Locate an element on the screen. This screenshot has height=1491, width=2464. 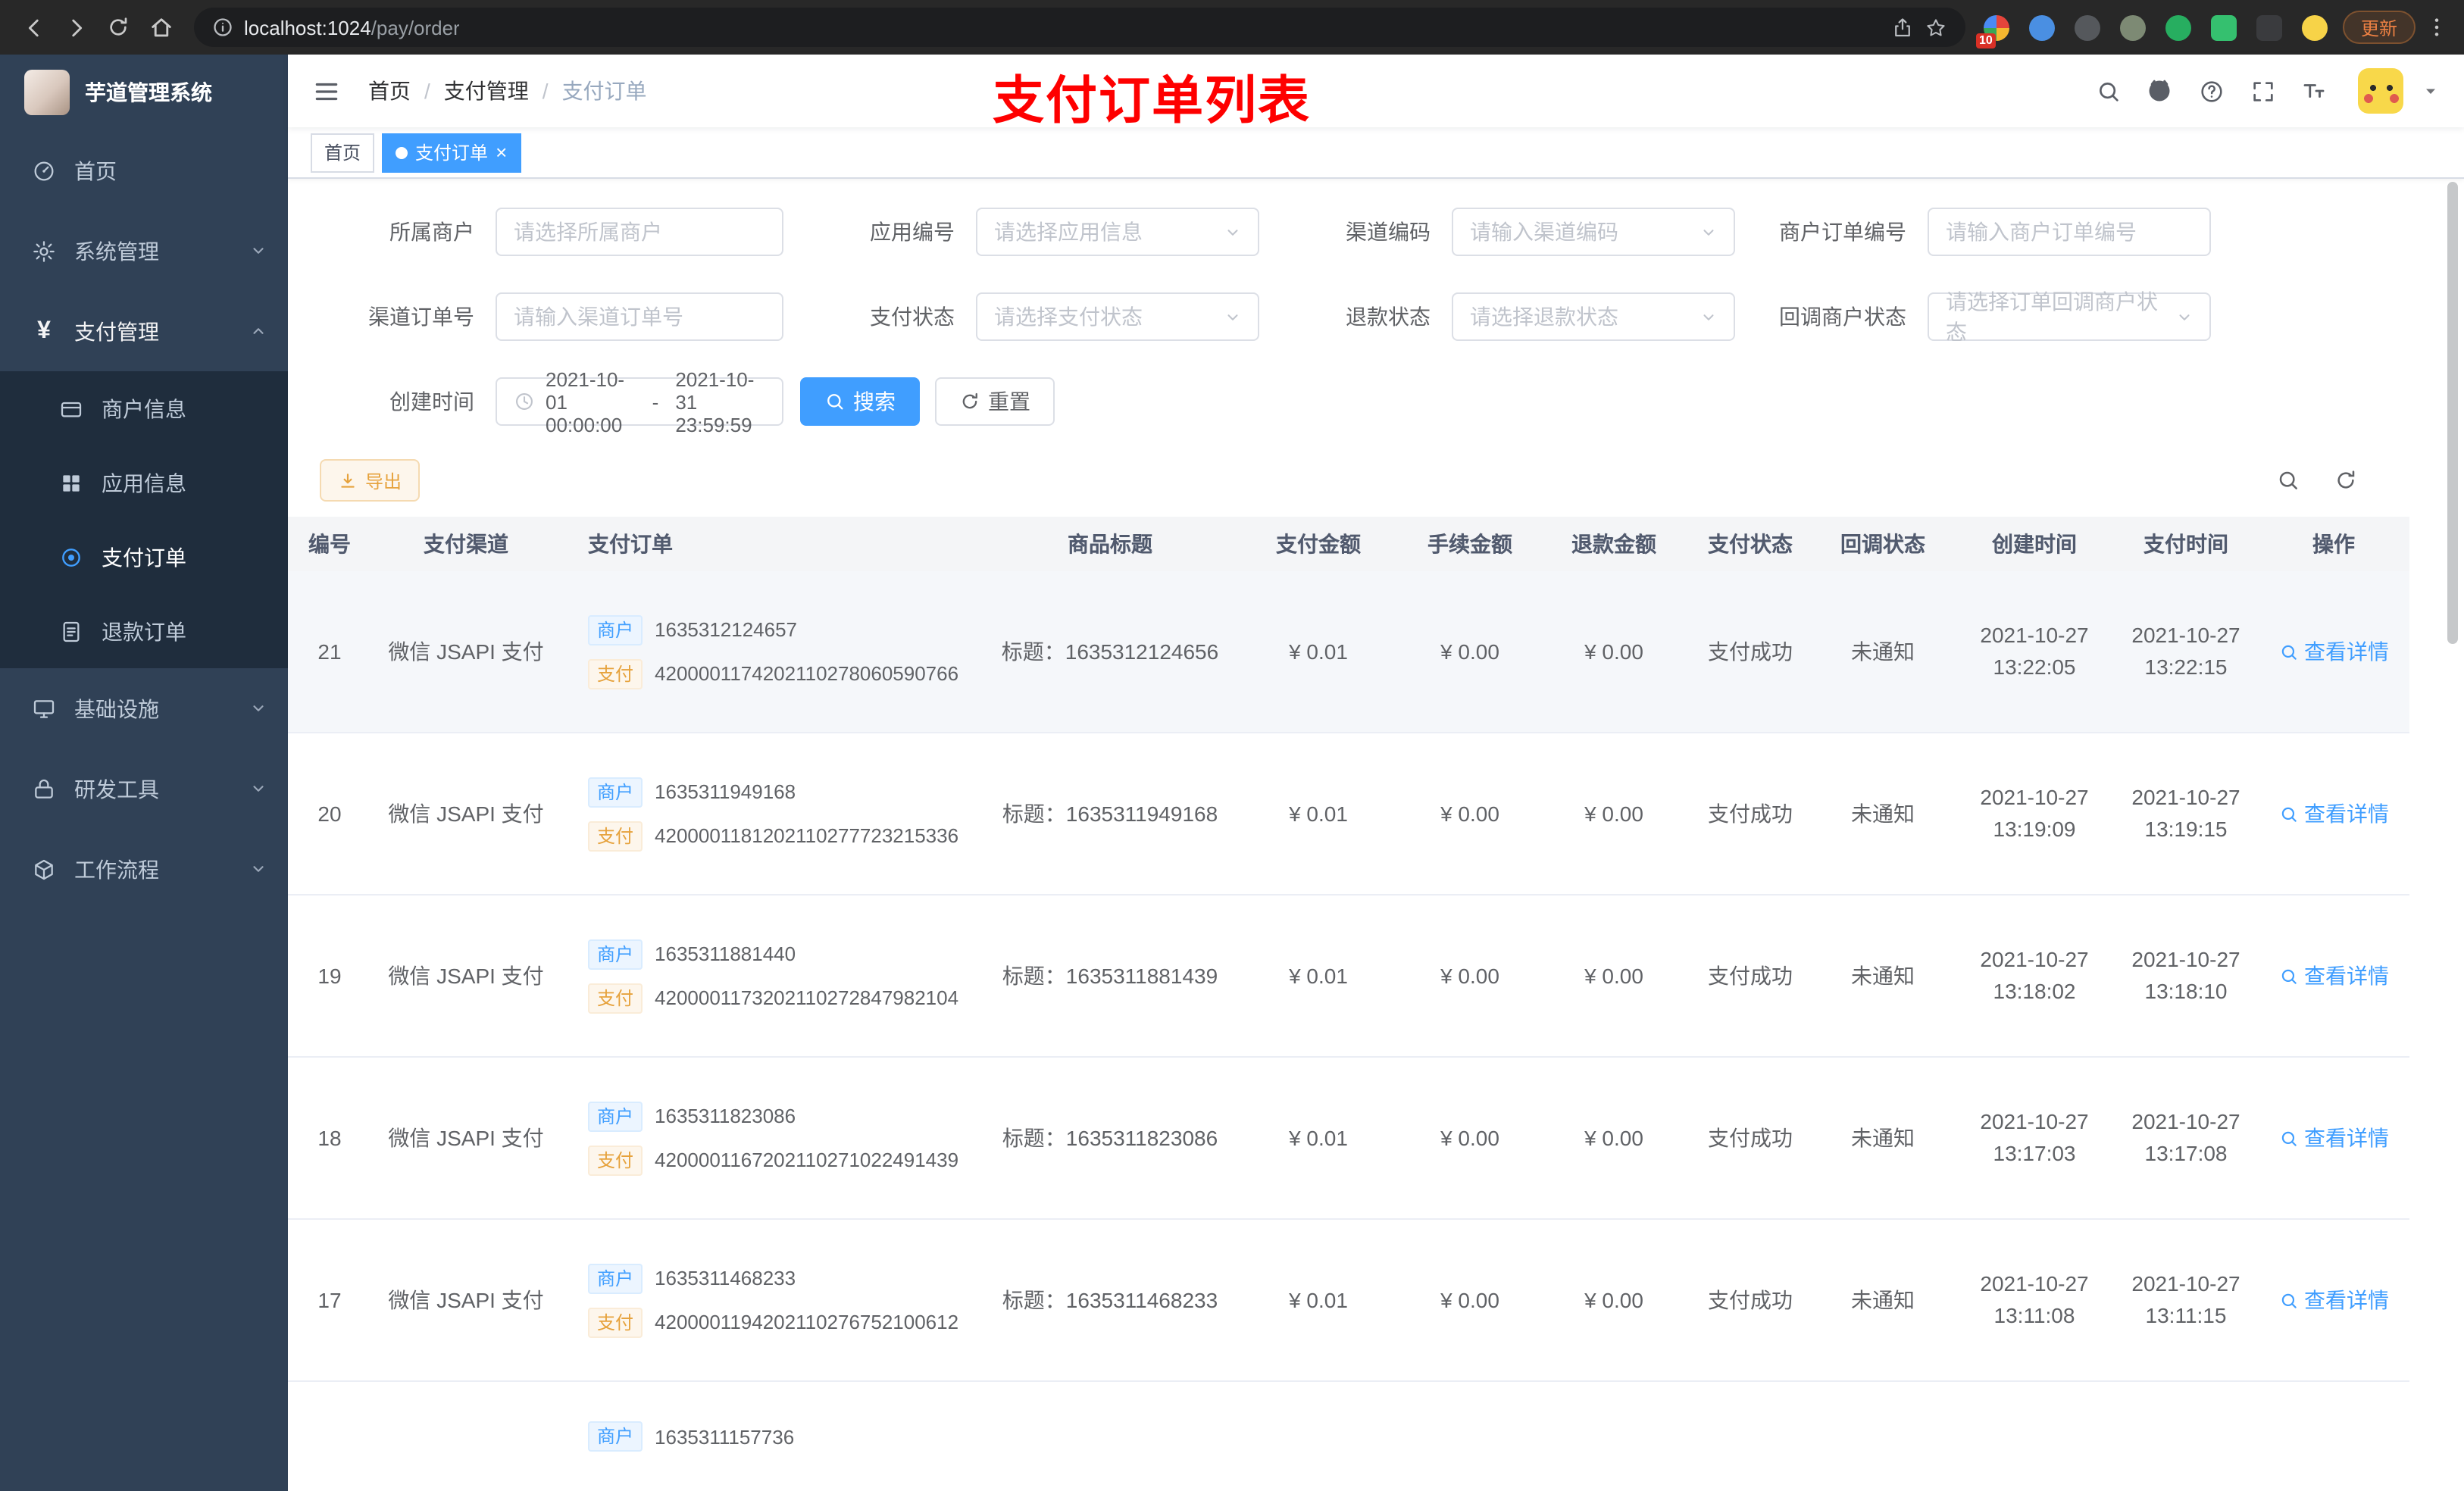
sidebar-item-label: 系统管理 is located at coordinates (116, 251).